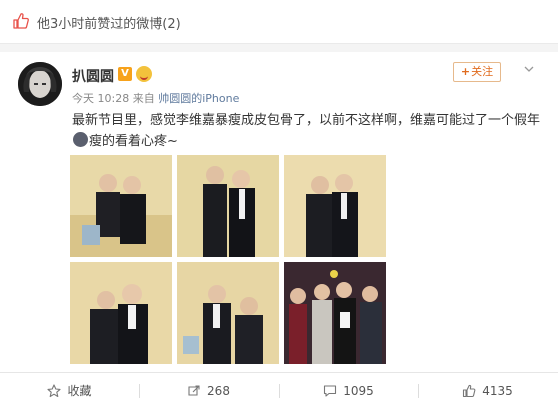 Image resolution: width=558 pixels, height=408 pixels. I want to click on photo-1-image, so click(121, 206).